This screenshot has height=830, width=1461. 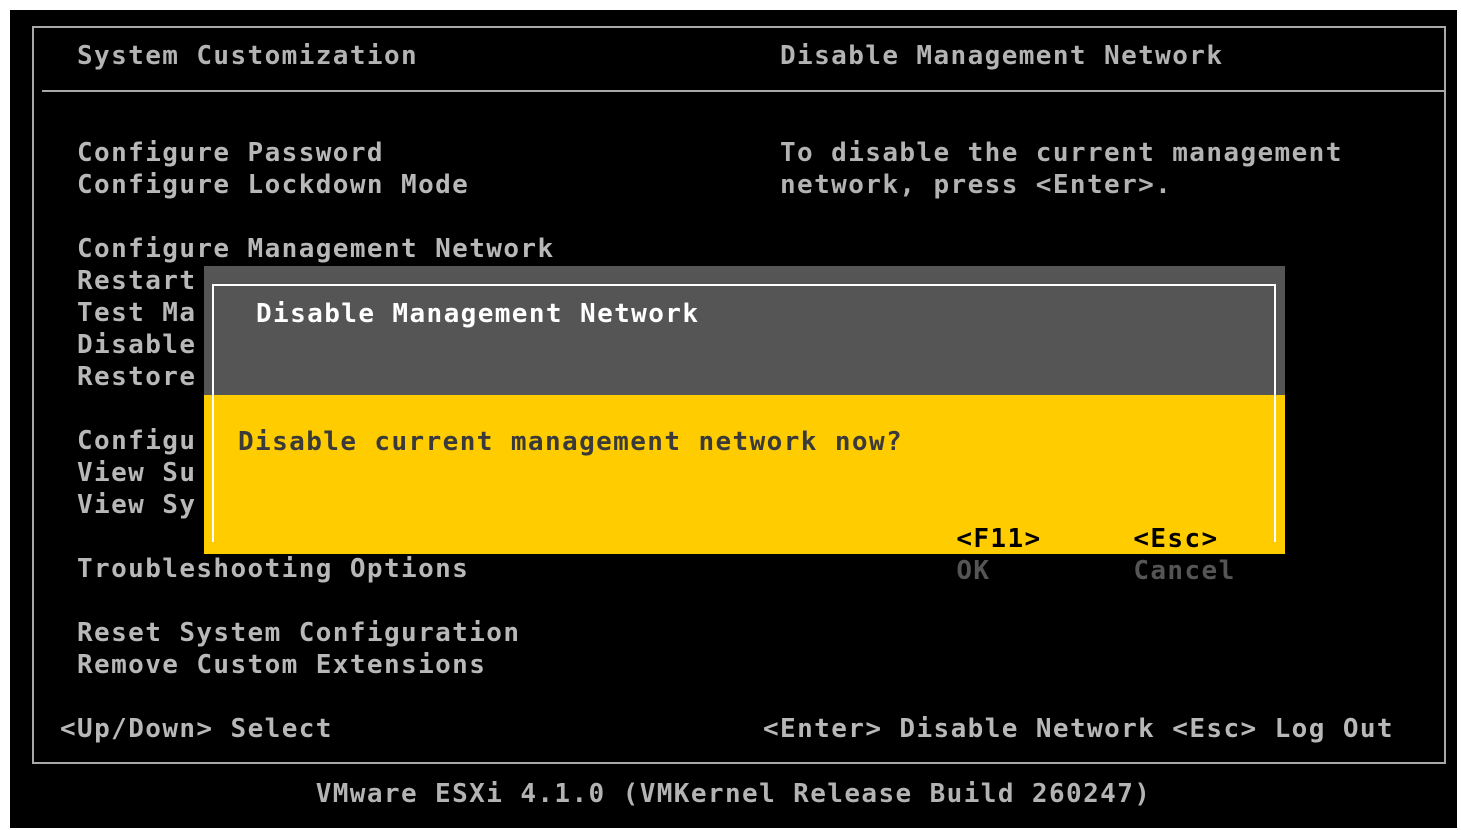 I want to click on right-title: Disable Management Network, so click(x=1002, y=56).